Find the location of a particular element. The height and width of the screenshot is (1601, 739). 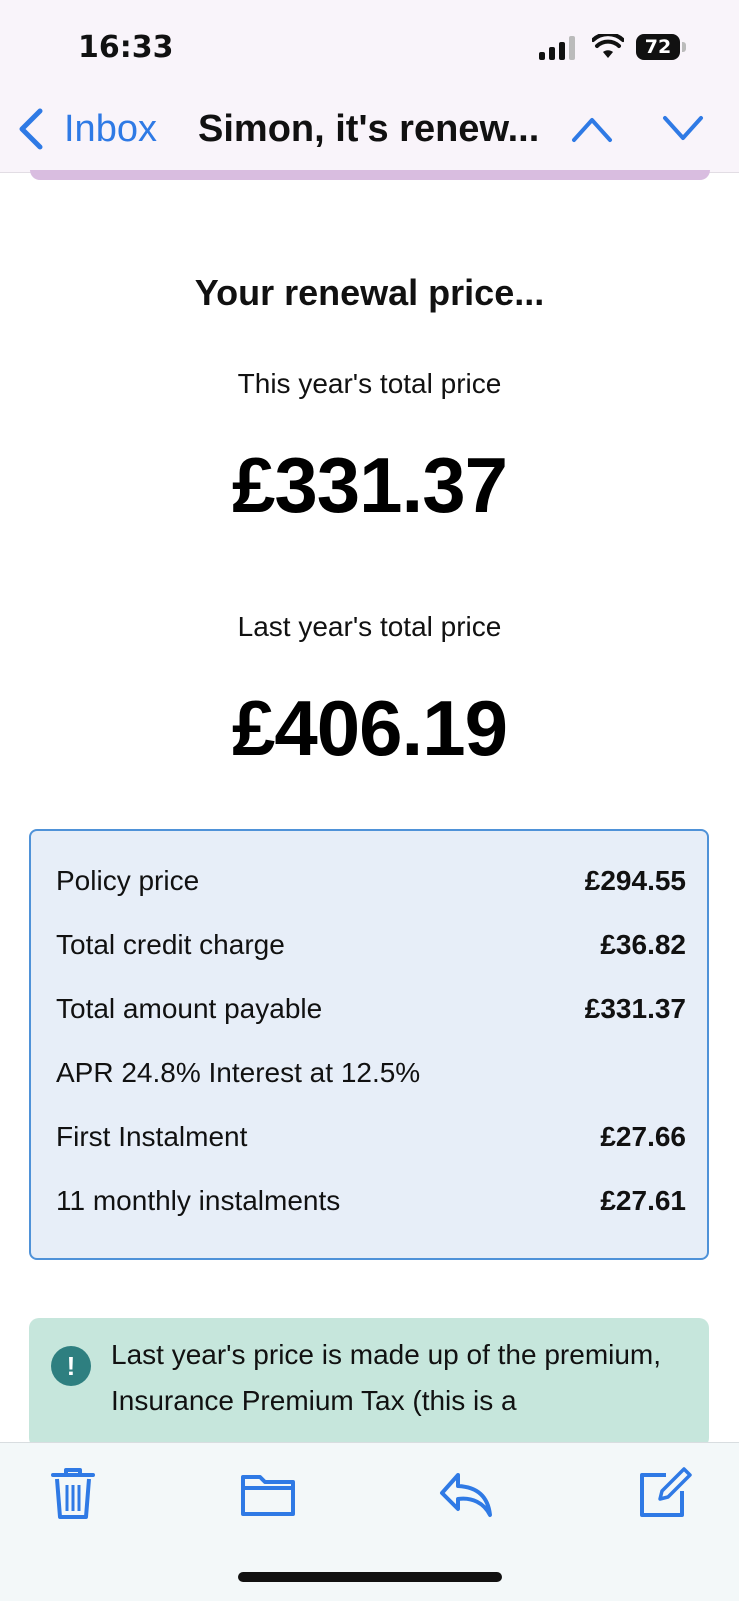

breakdown-value: £36.82 is located at coordinates (643, 944).